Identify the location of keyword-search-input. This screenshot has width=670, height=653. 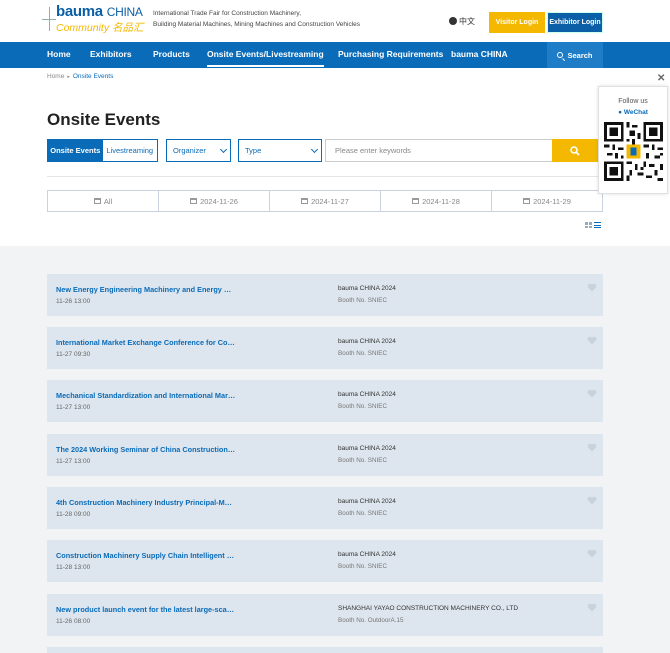
(438, 150).